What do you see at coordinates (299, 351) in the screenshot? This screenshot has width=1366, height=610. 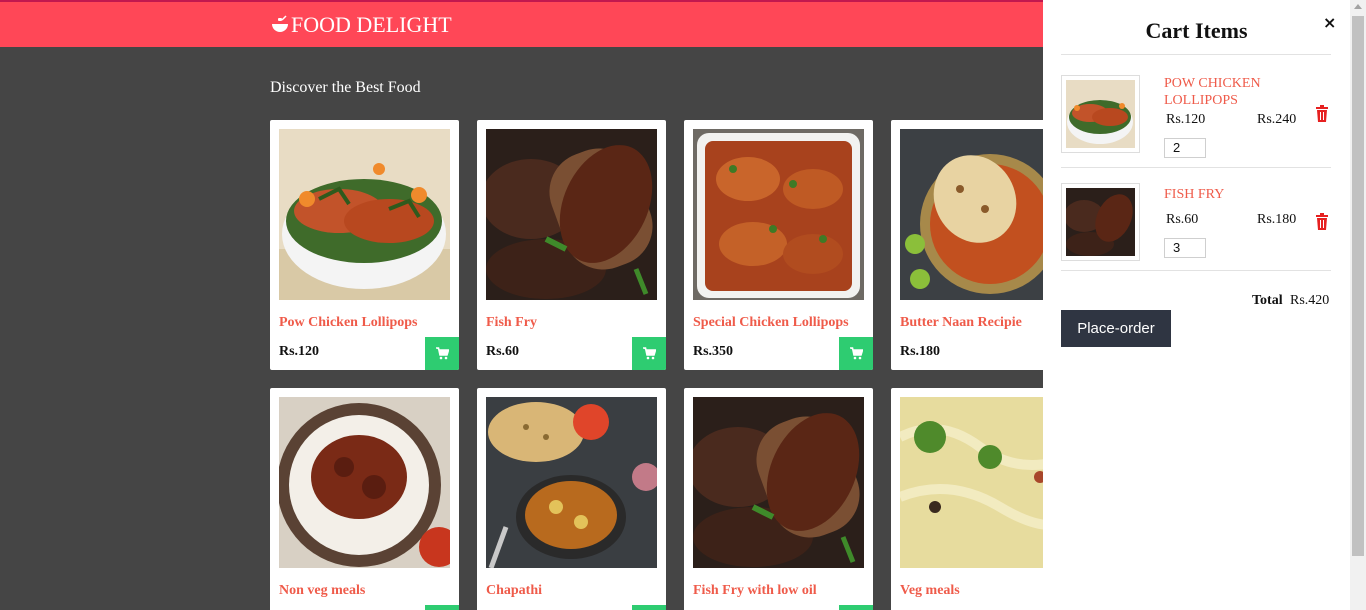 I see `product-price: Rs.120` at bounding box center [299, 351].